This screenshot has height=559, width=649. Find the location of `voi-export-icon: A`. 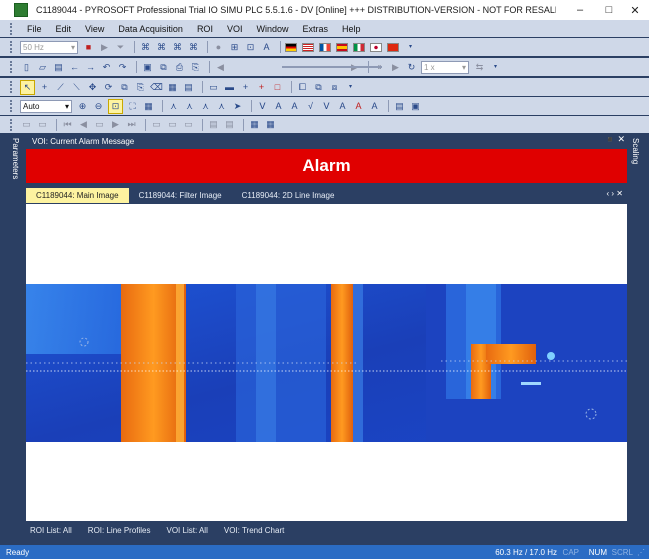

voi-export-icon: A is located at coordinates (374, 106).